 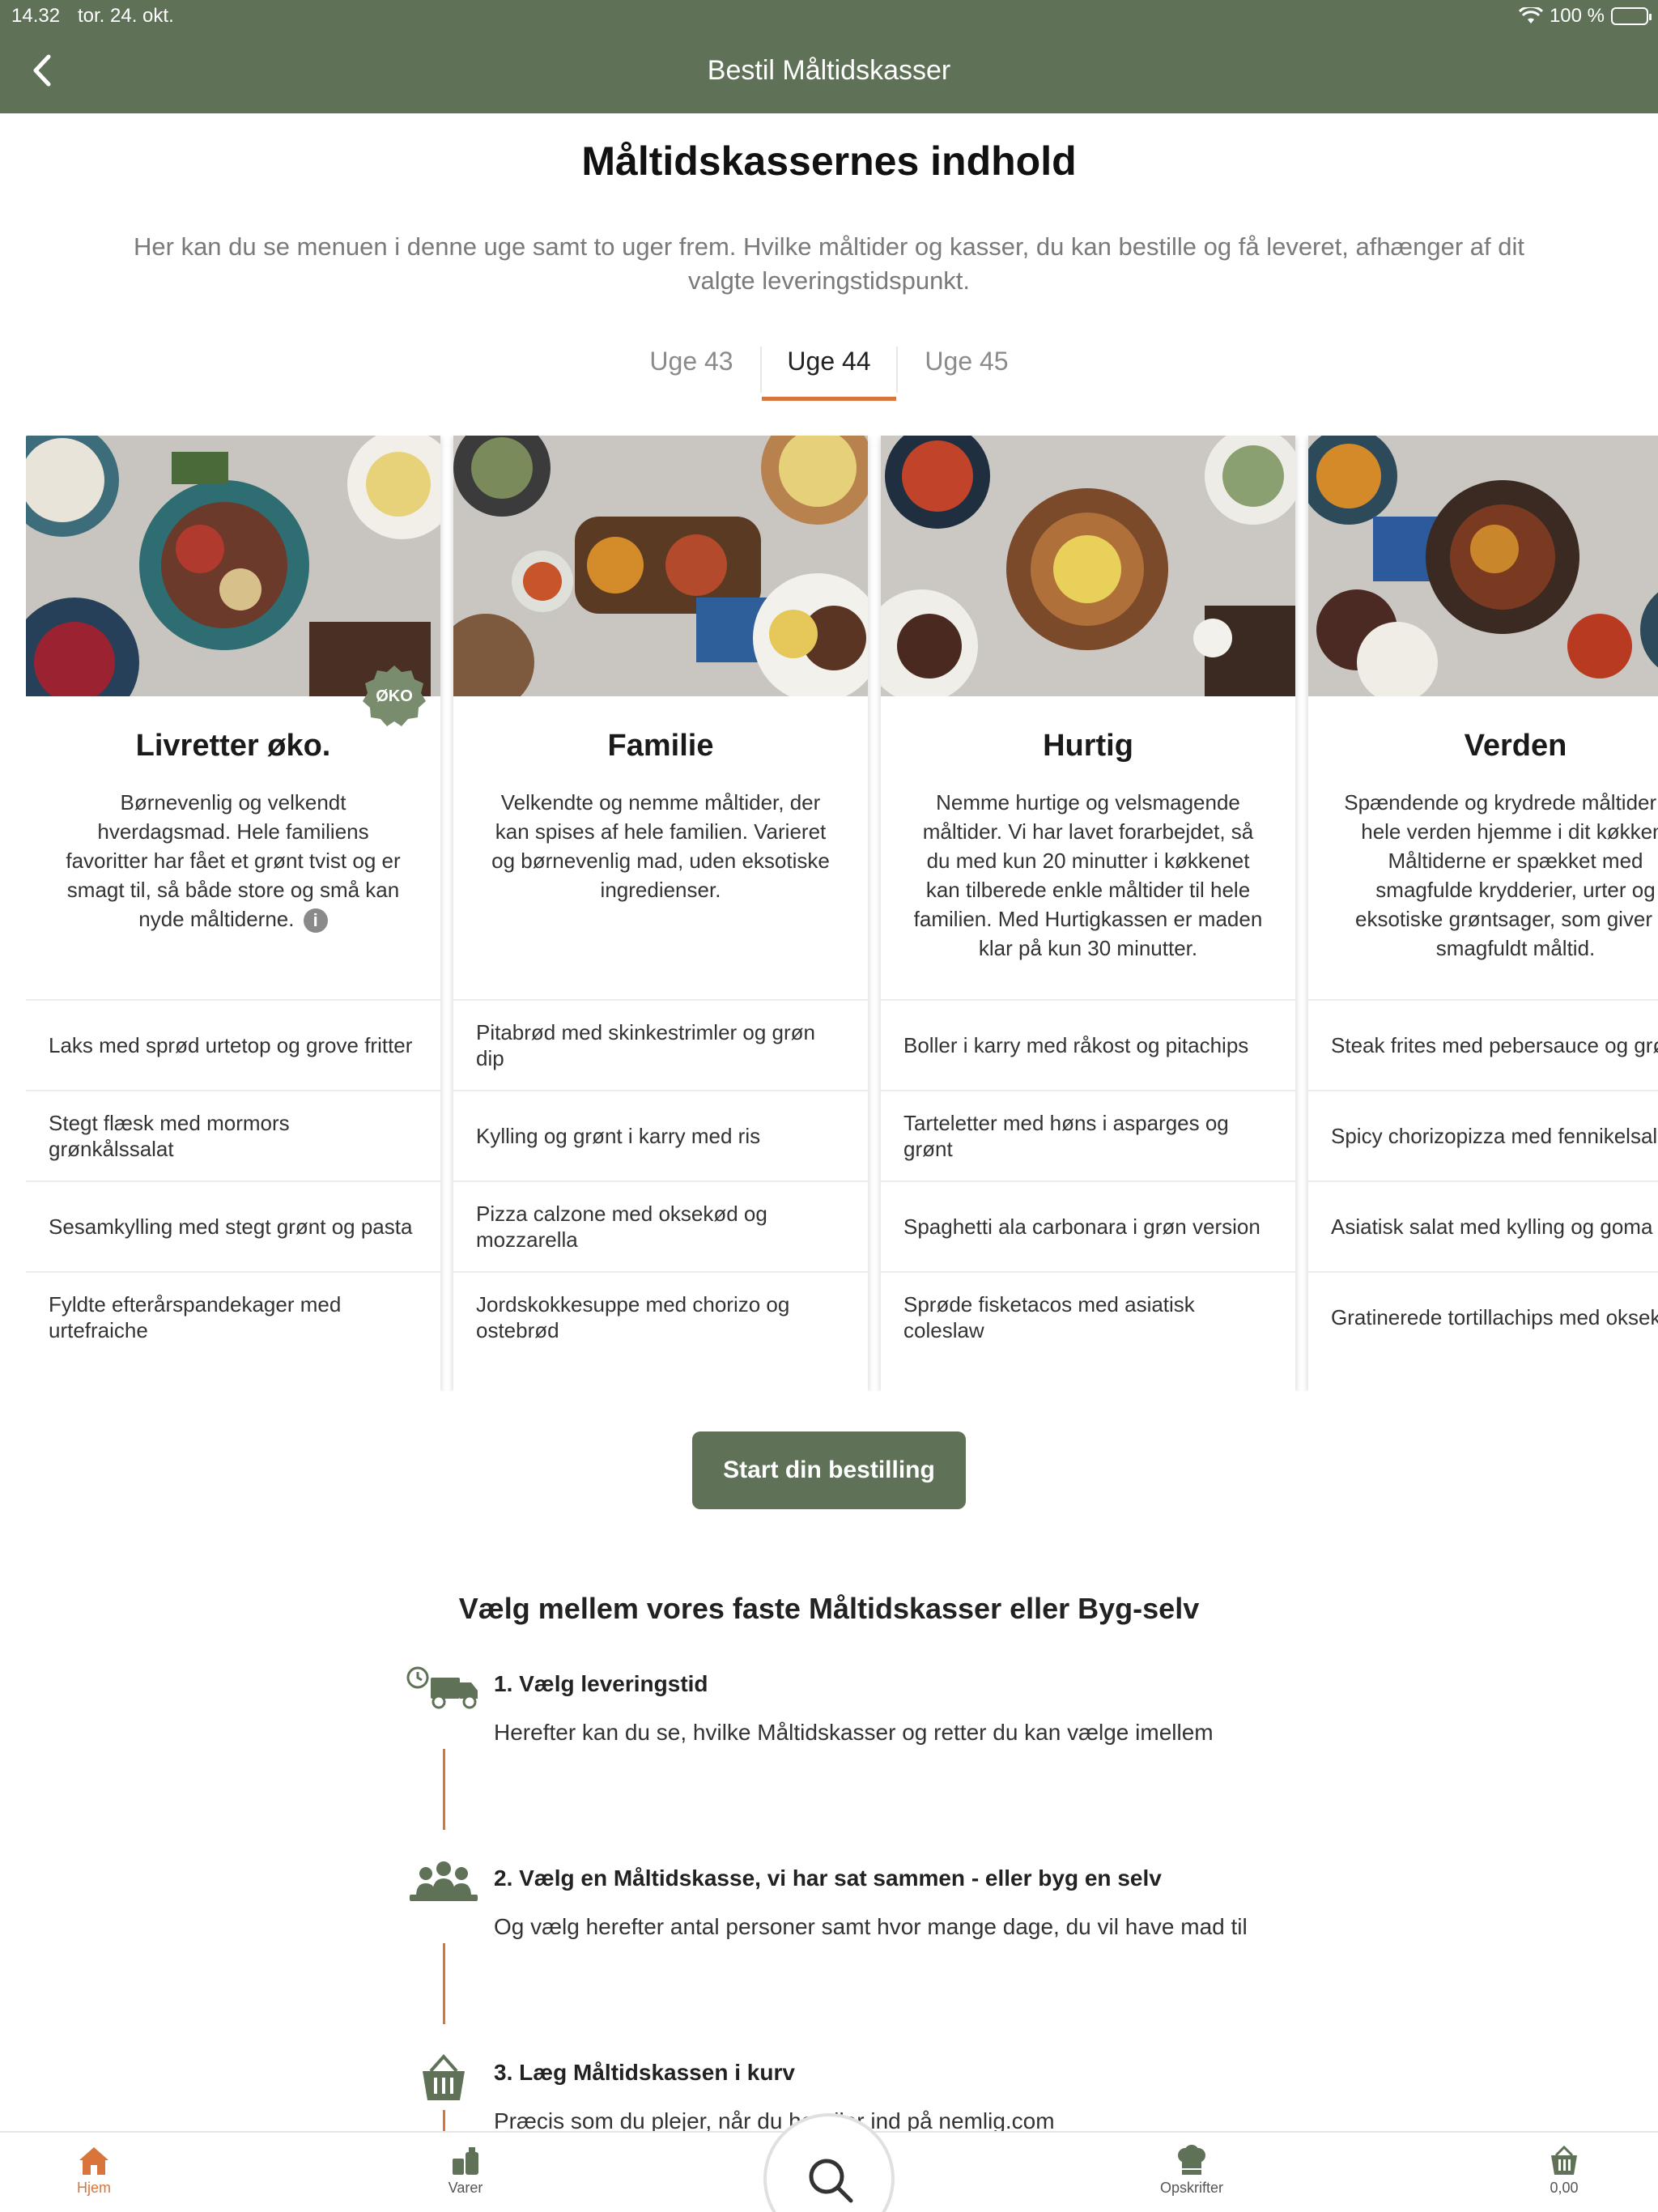 What do you see at coordinates (644, 2072) in the screenshot?
I see `step-title: 3. Læg Måltidskassen i kurv` at bounding box center [644, 2072].